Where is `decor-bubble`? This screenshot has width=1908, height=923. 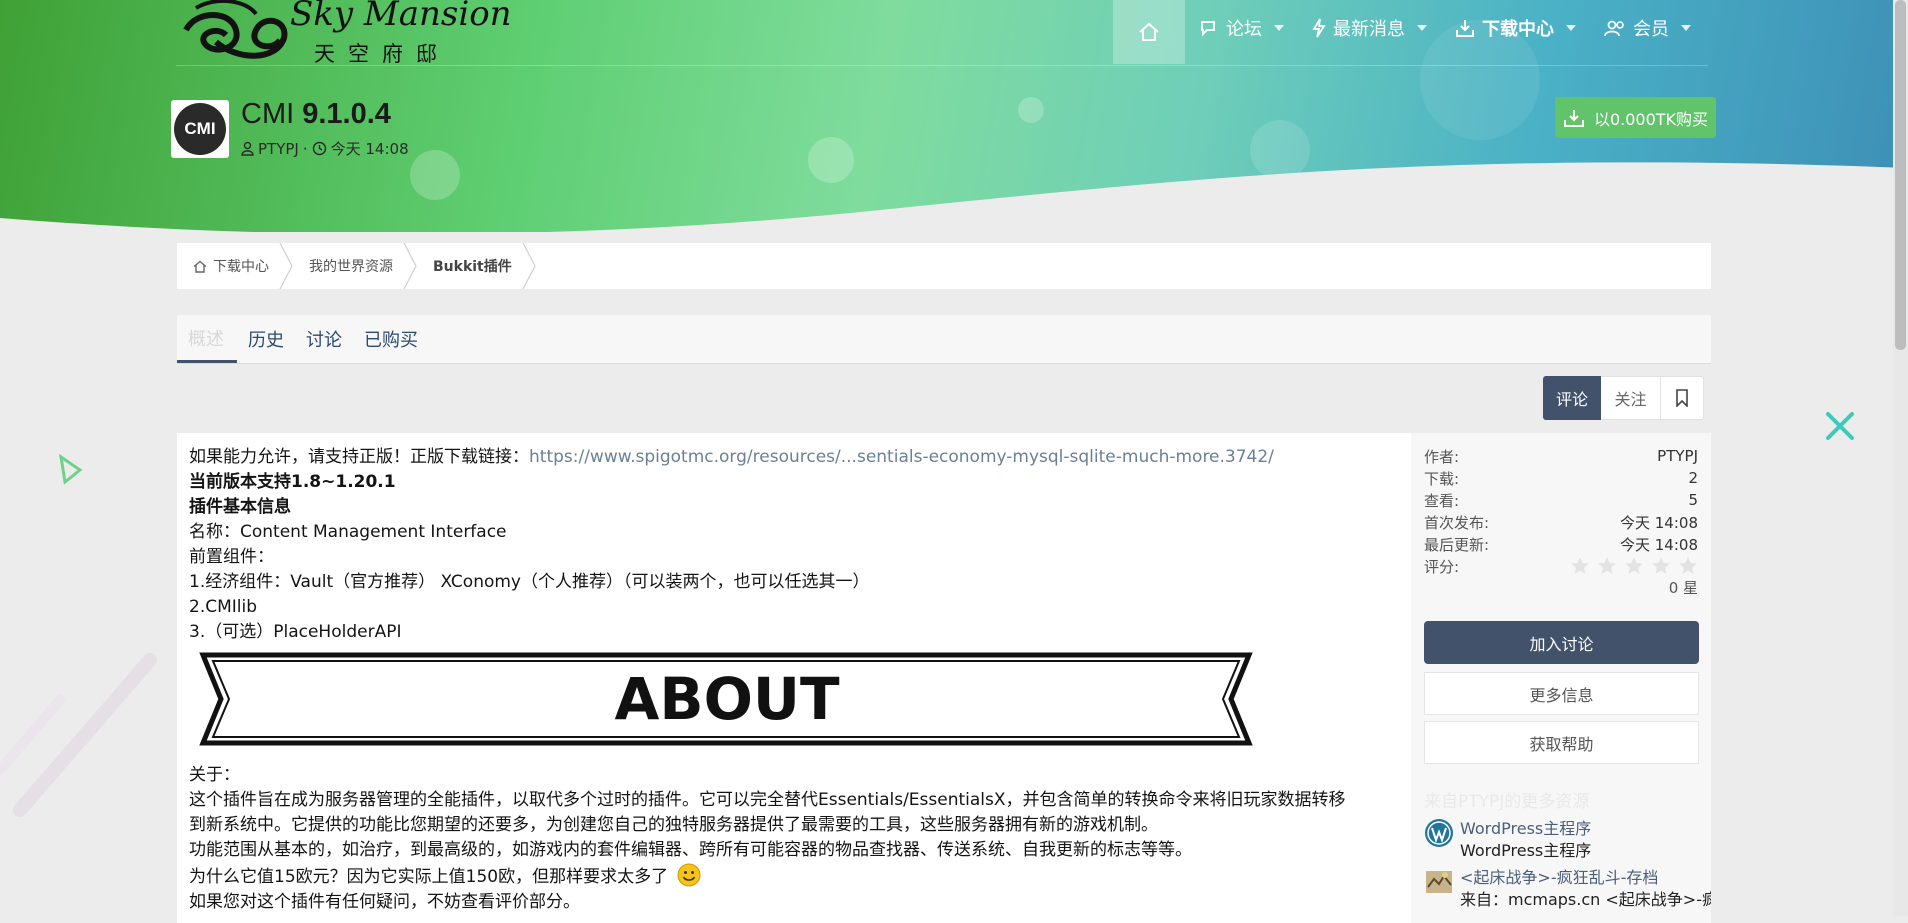 decor-bubble is located at coordinates (1031, 110).